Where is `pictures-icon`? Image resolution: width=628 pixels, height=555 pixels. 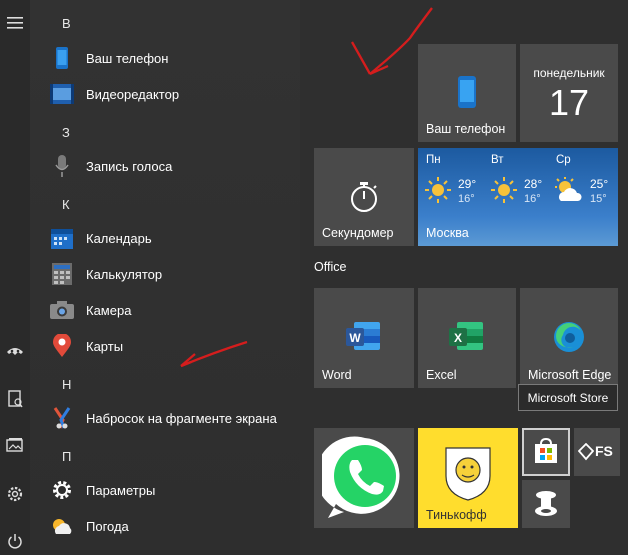
pictures-icon is located at coordinates (15, 445).